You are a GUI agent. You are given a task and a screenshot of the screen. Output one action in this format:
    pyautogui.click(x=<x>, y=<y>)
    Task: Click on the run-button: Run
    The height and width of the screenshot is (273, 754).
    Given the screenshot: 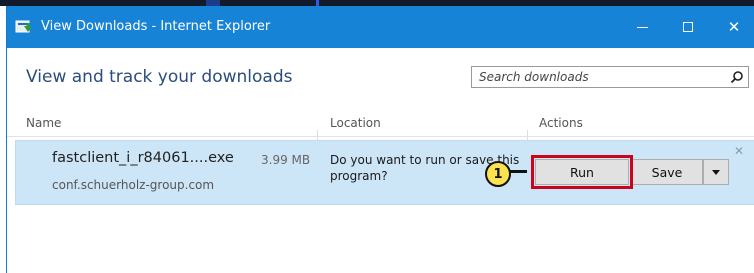 What is the action you would take?
    pyautogui.click(x=582, y=172)
    